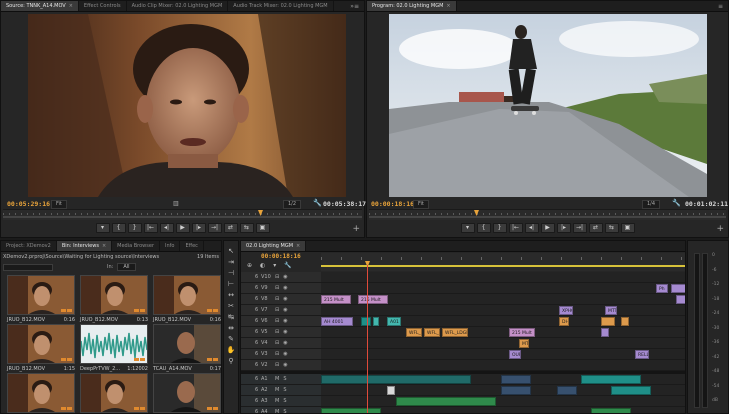 This screenshot has width=729, height=414. What do you see at coordinates (126, 267) in the screenshot?
I see `search-in-dropdown: All` at bounding box center [126, 267].